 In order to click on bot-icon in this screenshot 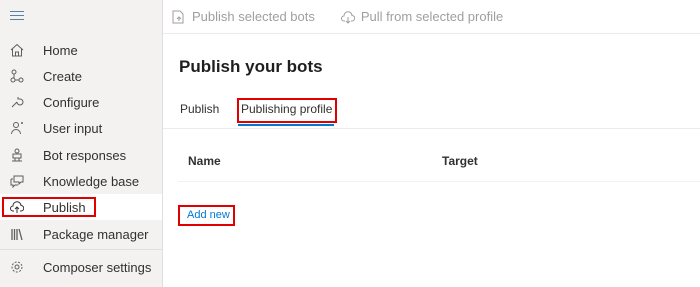, I will do `click(17, 155)`.